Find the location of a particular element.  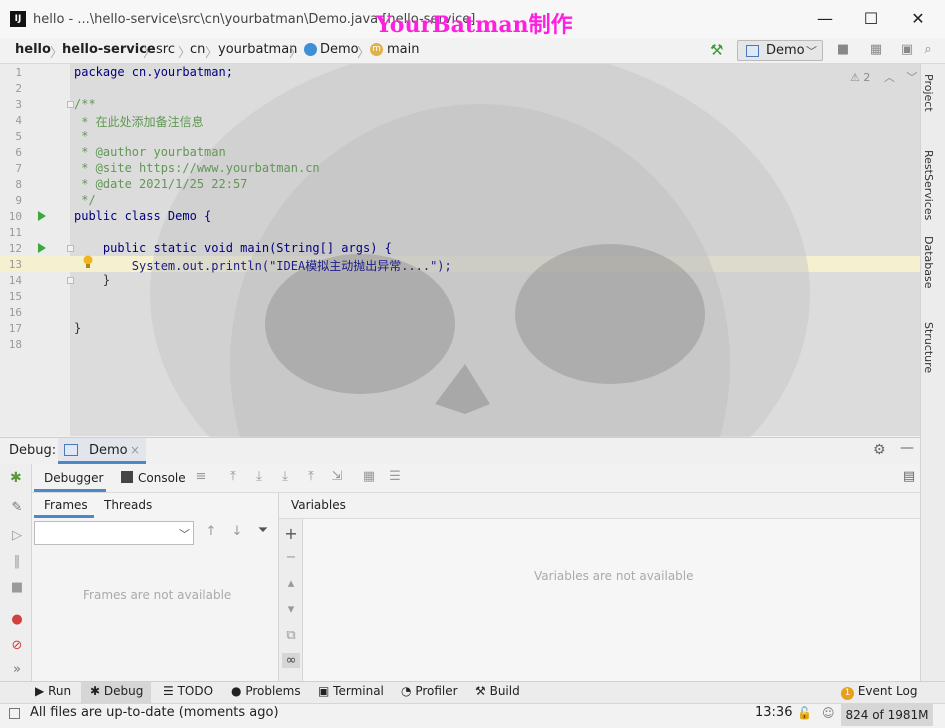

tab-frames: Frames is located at coordinates (64, 506).